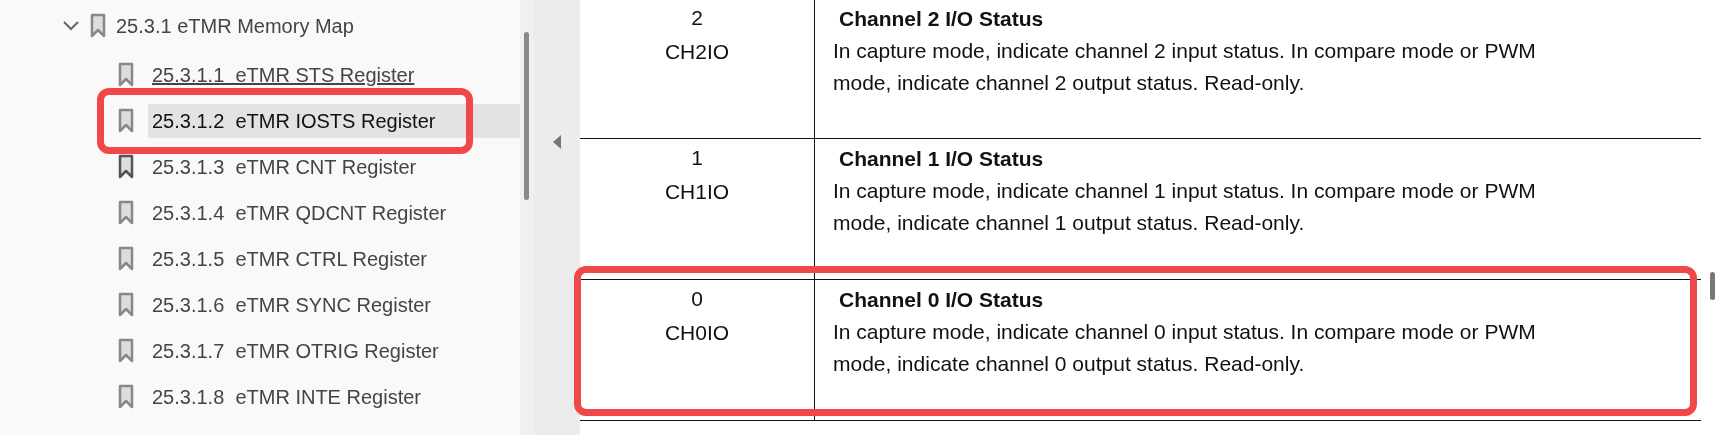 Image resolution: width=1723 pixels, height=435 pixels. What do you see at coordinates (284, 167) in the screenshot?
I see `bookmark-item: 25.3.1.3 eTMR CNT Register` at bounding box center [284, 167].